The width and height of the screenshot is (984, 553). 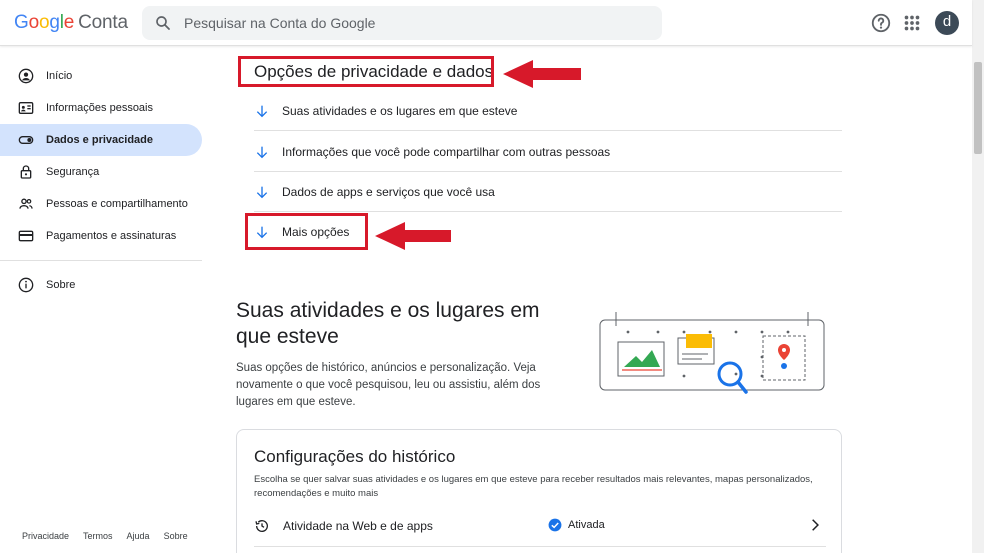 I want to click on lock-icon, so click(x=26, y=172).